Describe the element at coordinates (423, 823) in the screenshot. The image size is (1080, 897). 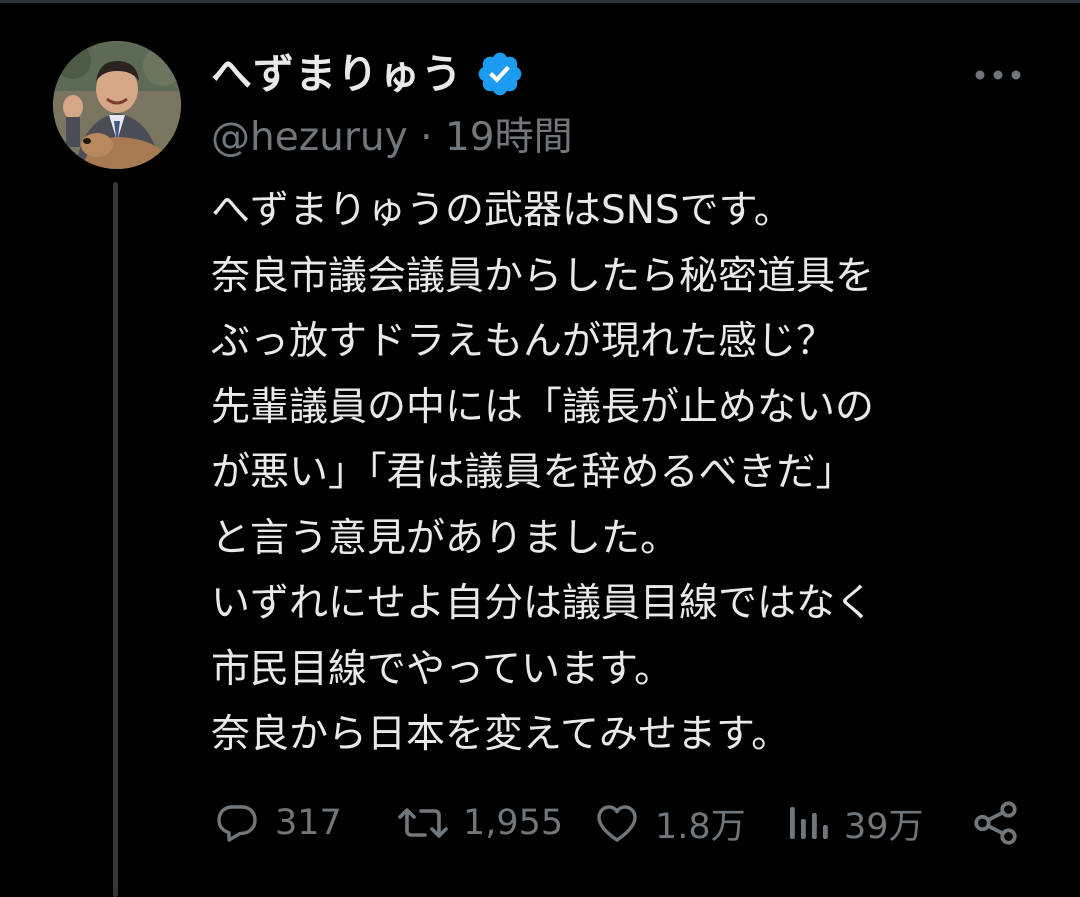
I see `repost-icon` at that location.